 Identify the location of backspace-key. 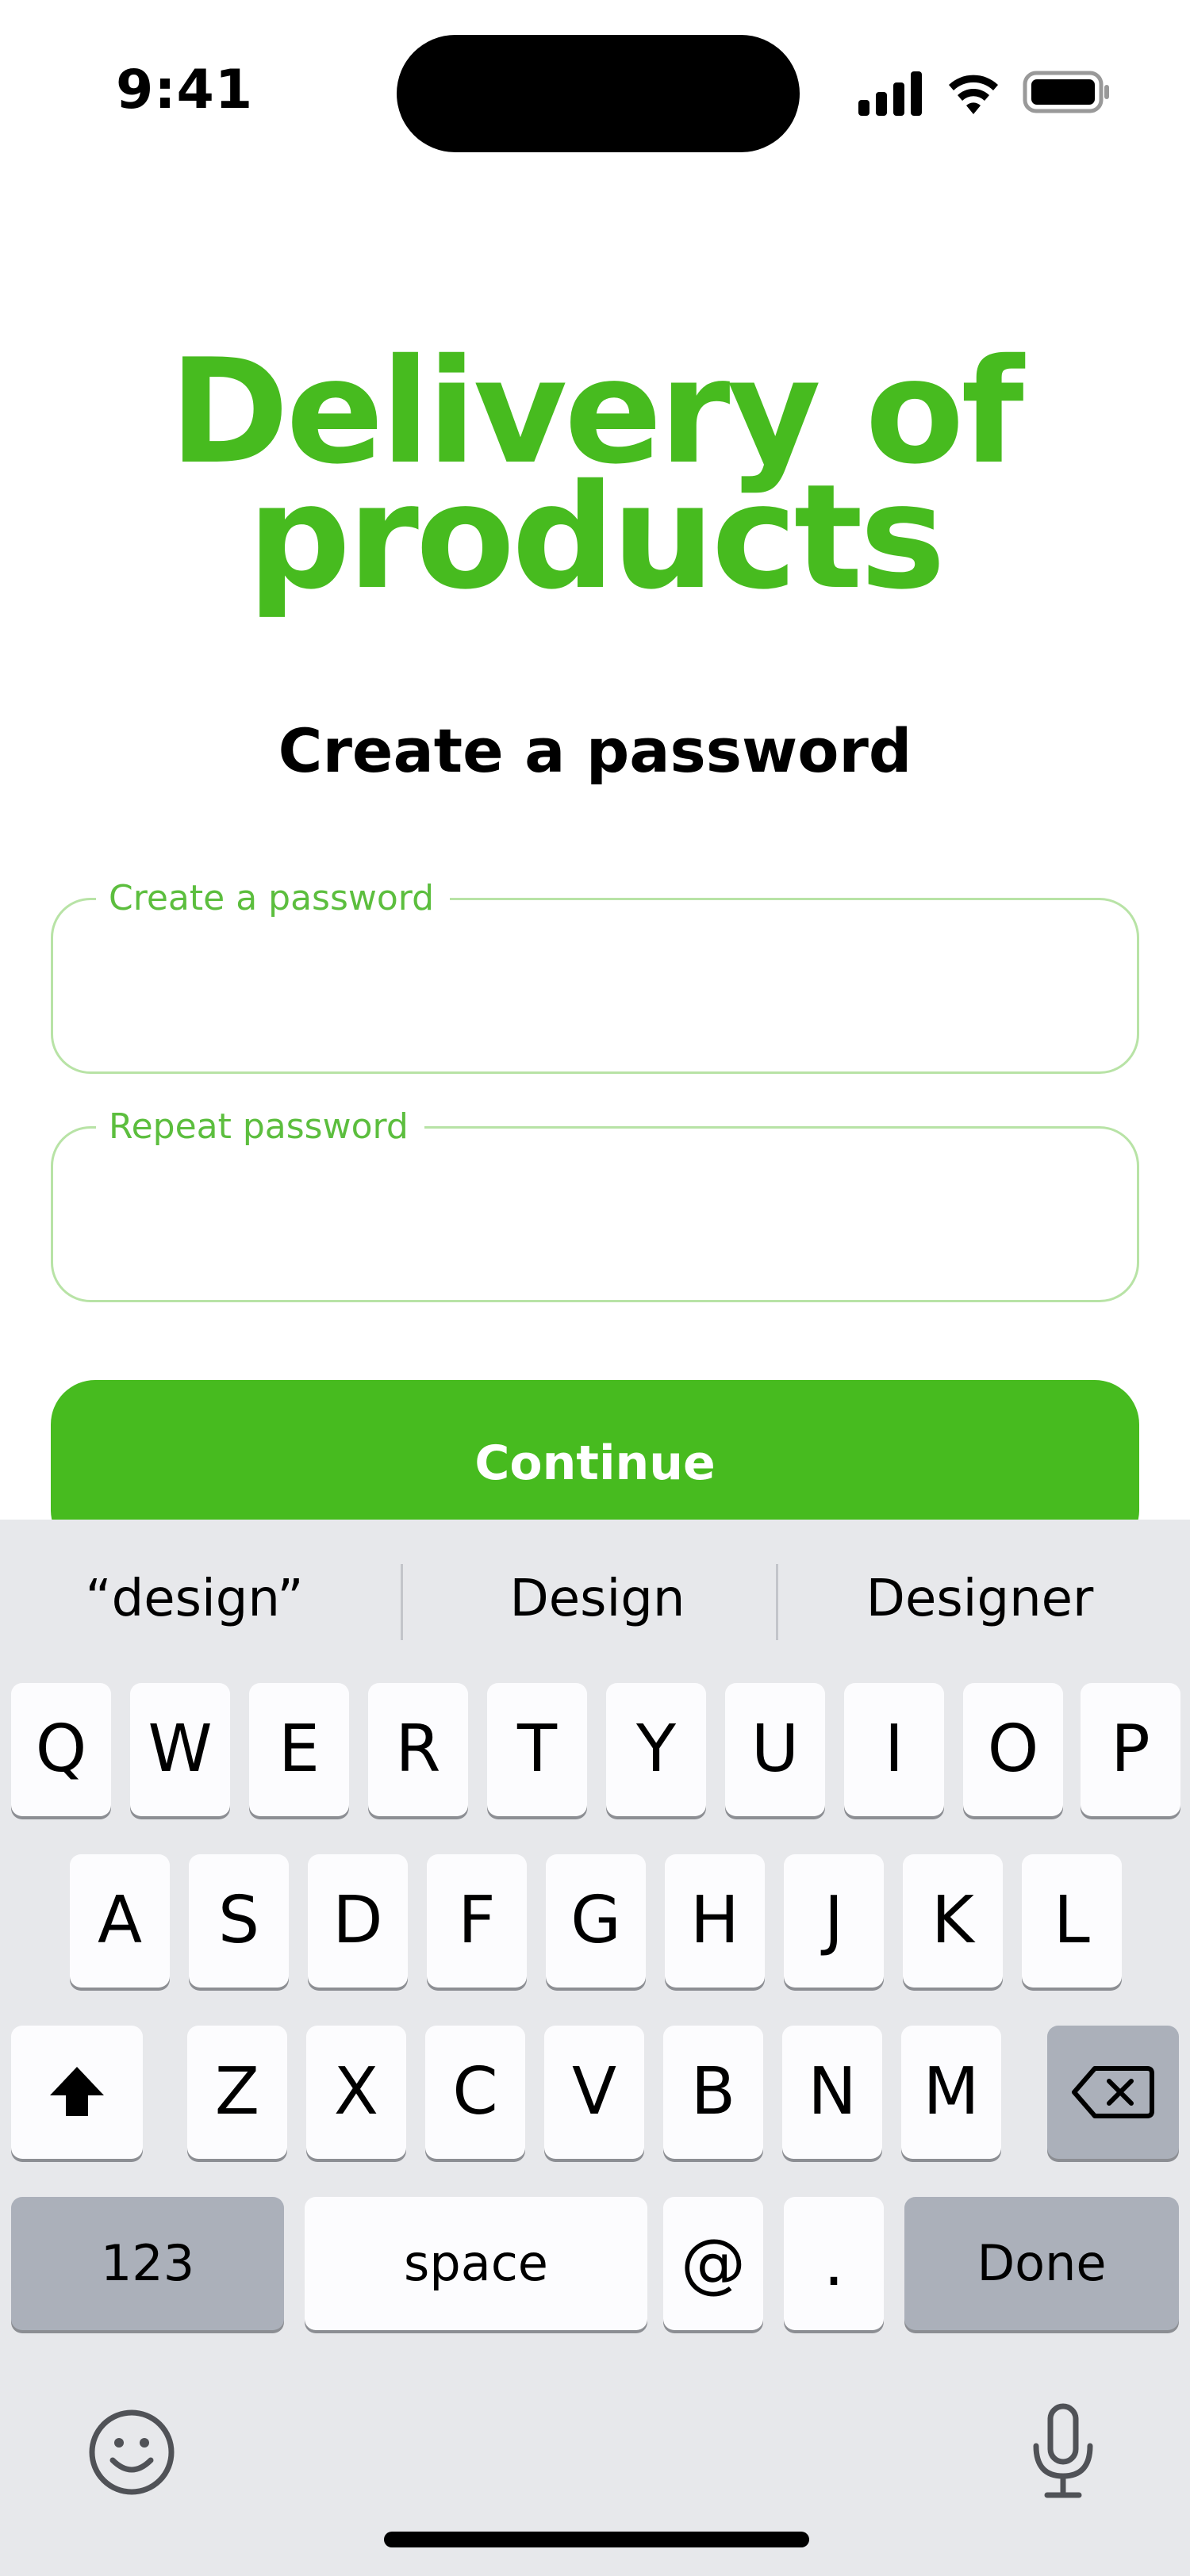
(1113, 2092).